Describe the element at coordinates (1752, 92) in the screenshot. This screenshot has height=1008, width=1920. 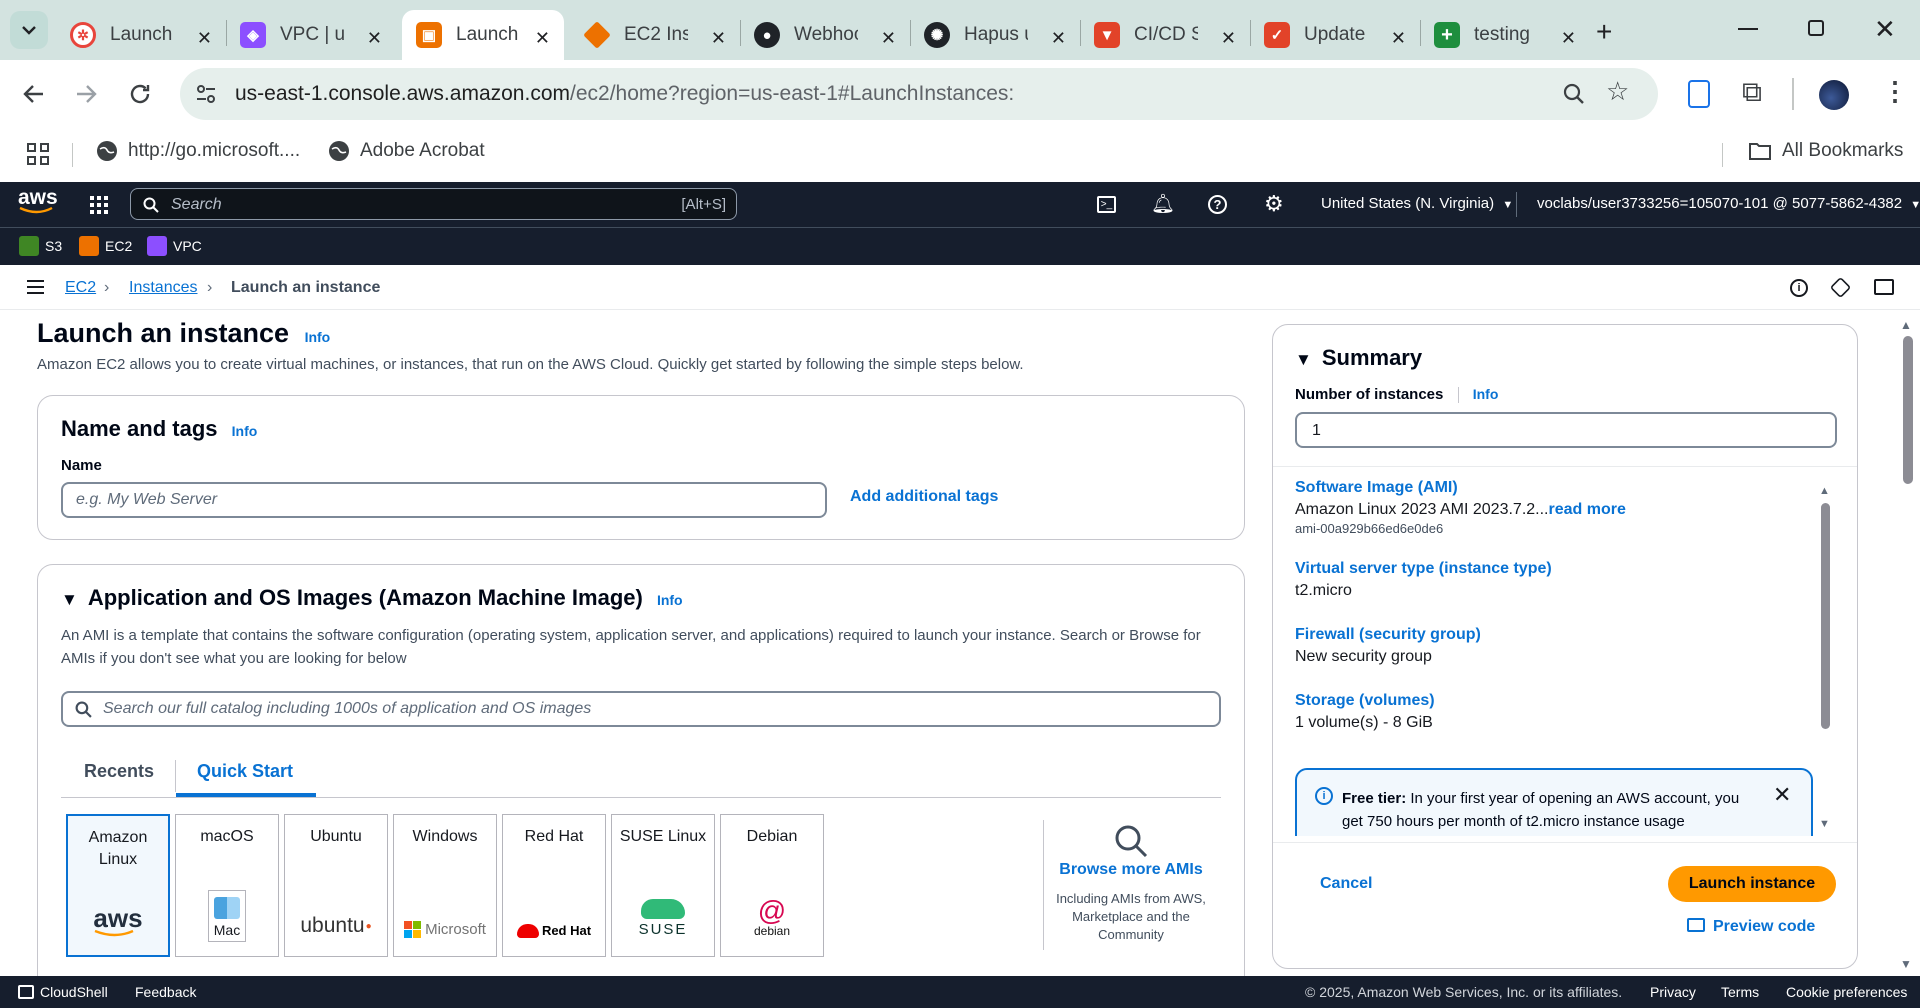
I see `extensions-puzzle-icon: ⧉` at that location.